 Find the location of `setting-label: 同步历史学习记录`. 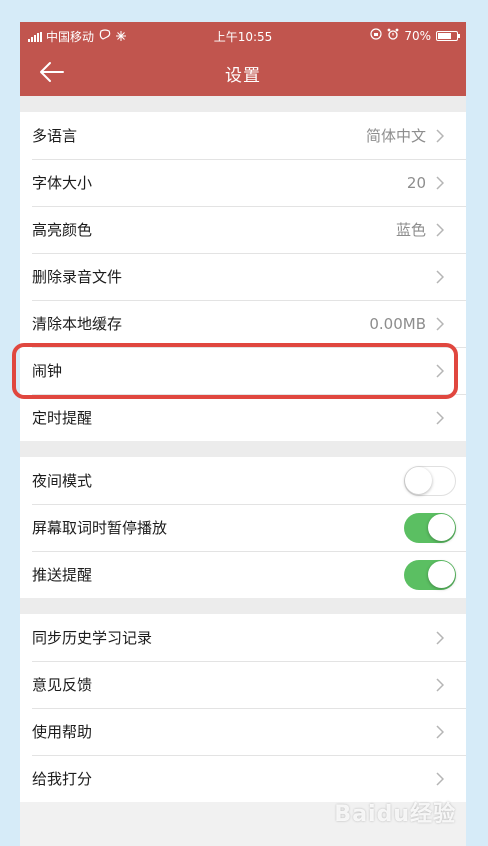

setting-label: 同步历史学习记录 is located at coordinates (92, 638).